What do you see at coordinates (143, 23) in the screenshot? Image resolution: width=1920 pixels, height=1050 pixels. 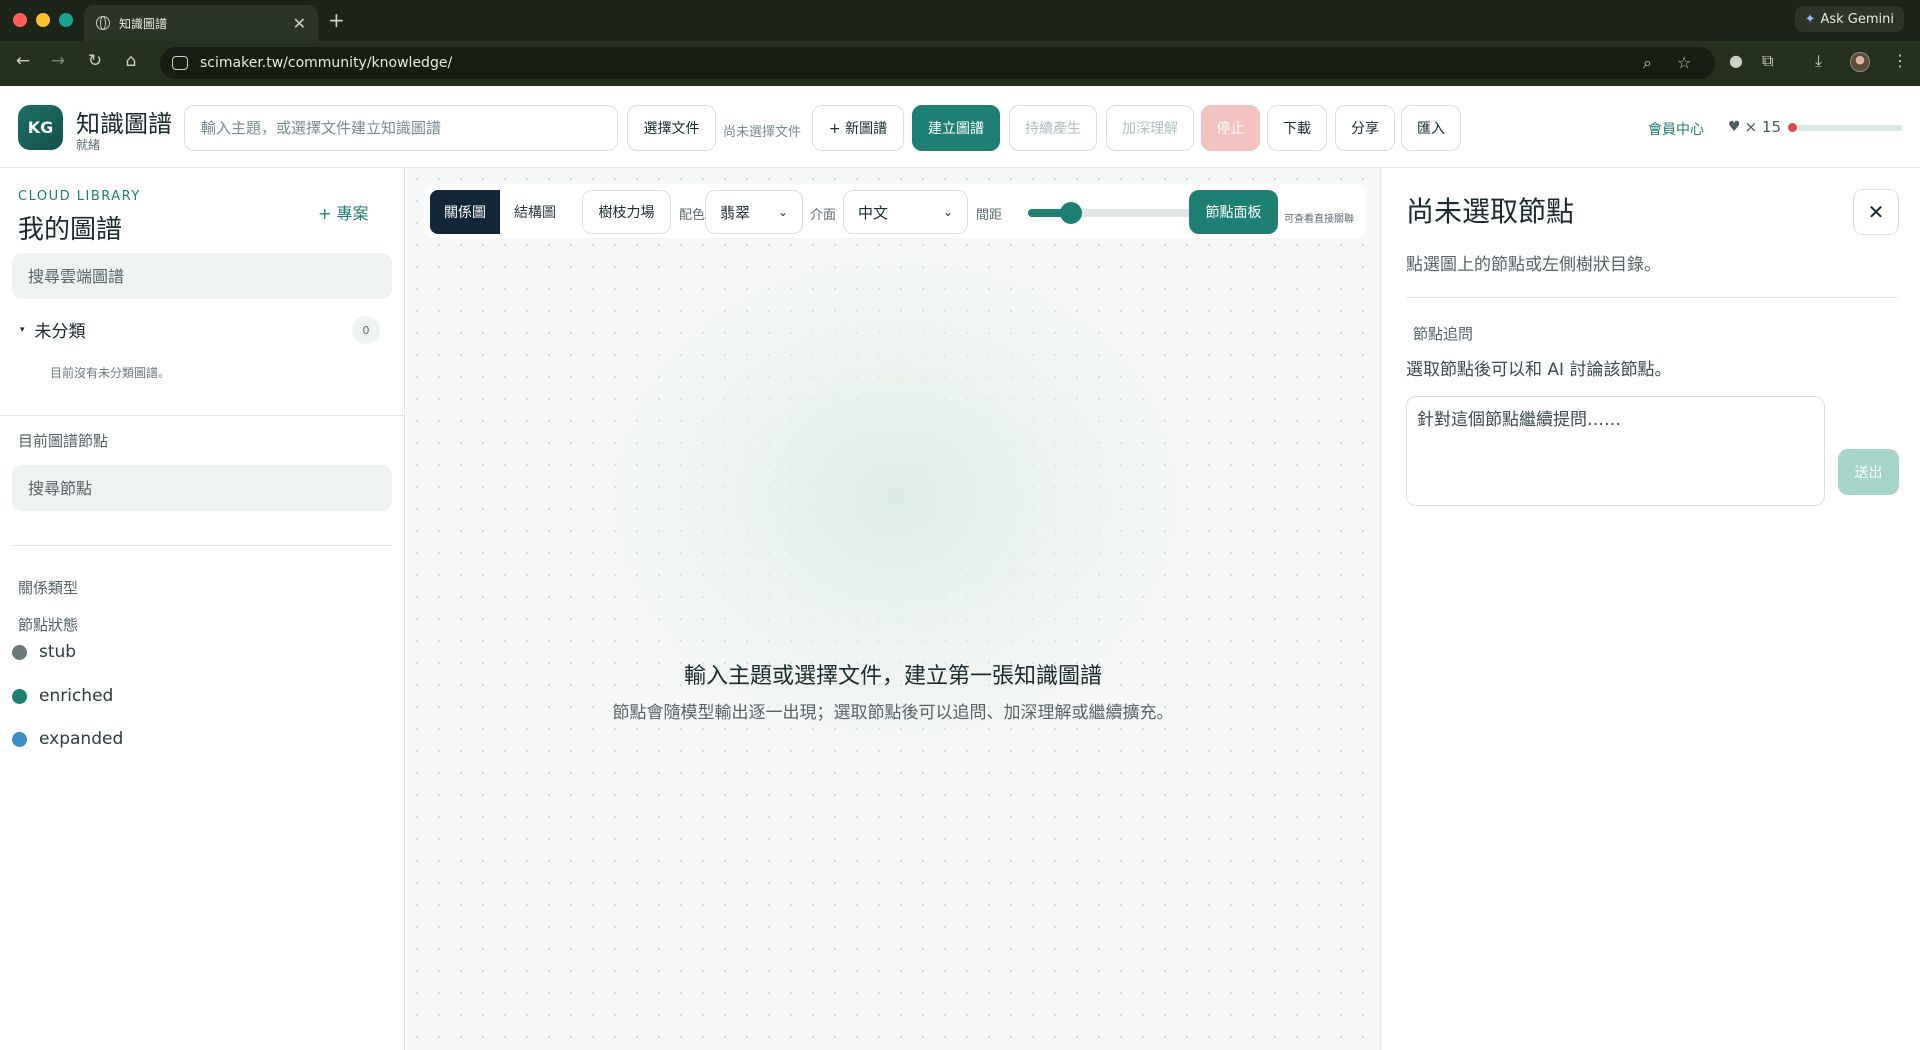 I see `tab-title: 知識圖譜` at bounding box center [143, 23].